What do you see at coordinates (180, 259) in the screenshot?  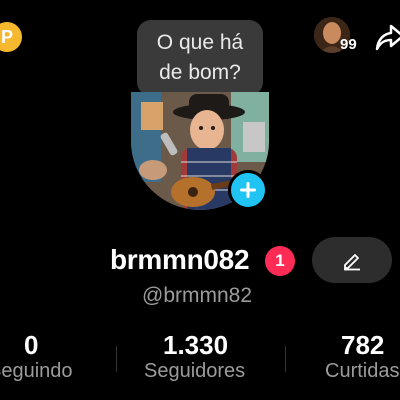 I see `username: brmmn082` at bounding box center [180, 259].